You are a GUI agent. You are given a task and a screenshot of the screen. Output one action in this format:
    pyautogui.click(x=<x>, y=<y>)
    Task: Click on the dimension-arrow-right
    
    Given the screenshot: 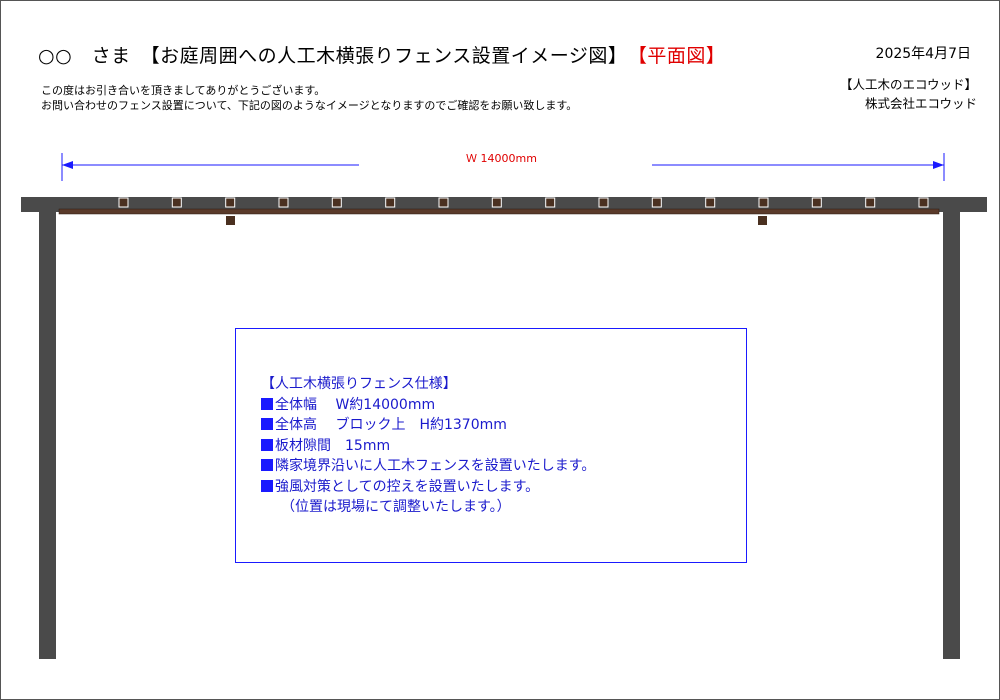 What is the action you would take?
    pyautogui.click(x=938, y=165)
    